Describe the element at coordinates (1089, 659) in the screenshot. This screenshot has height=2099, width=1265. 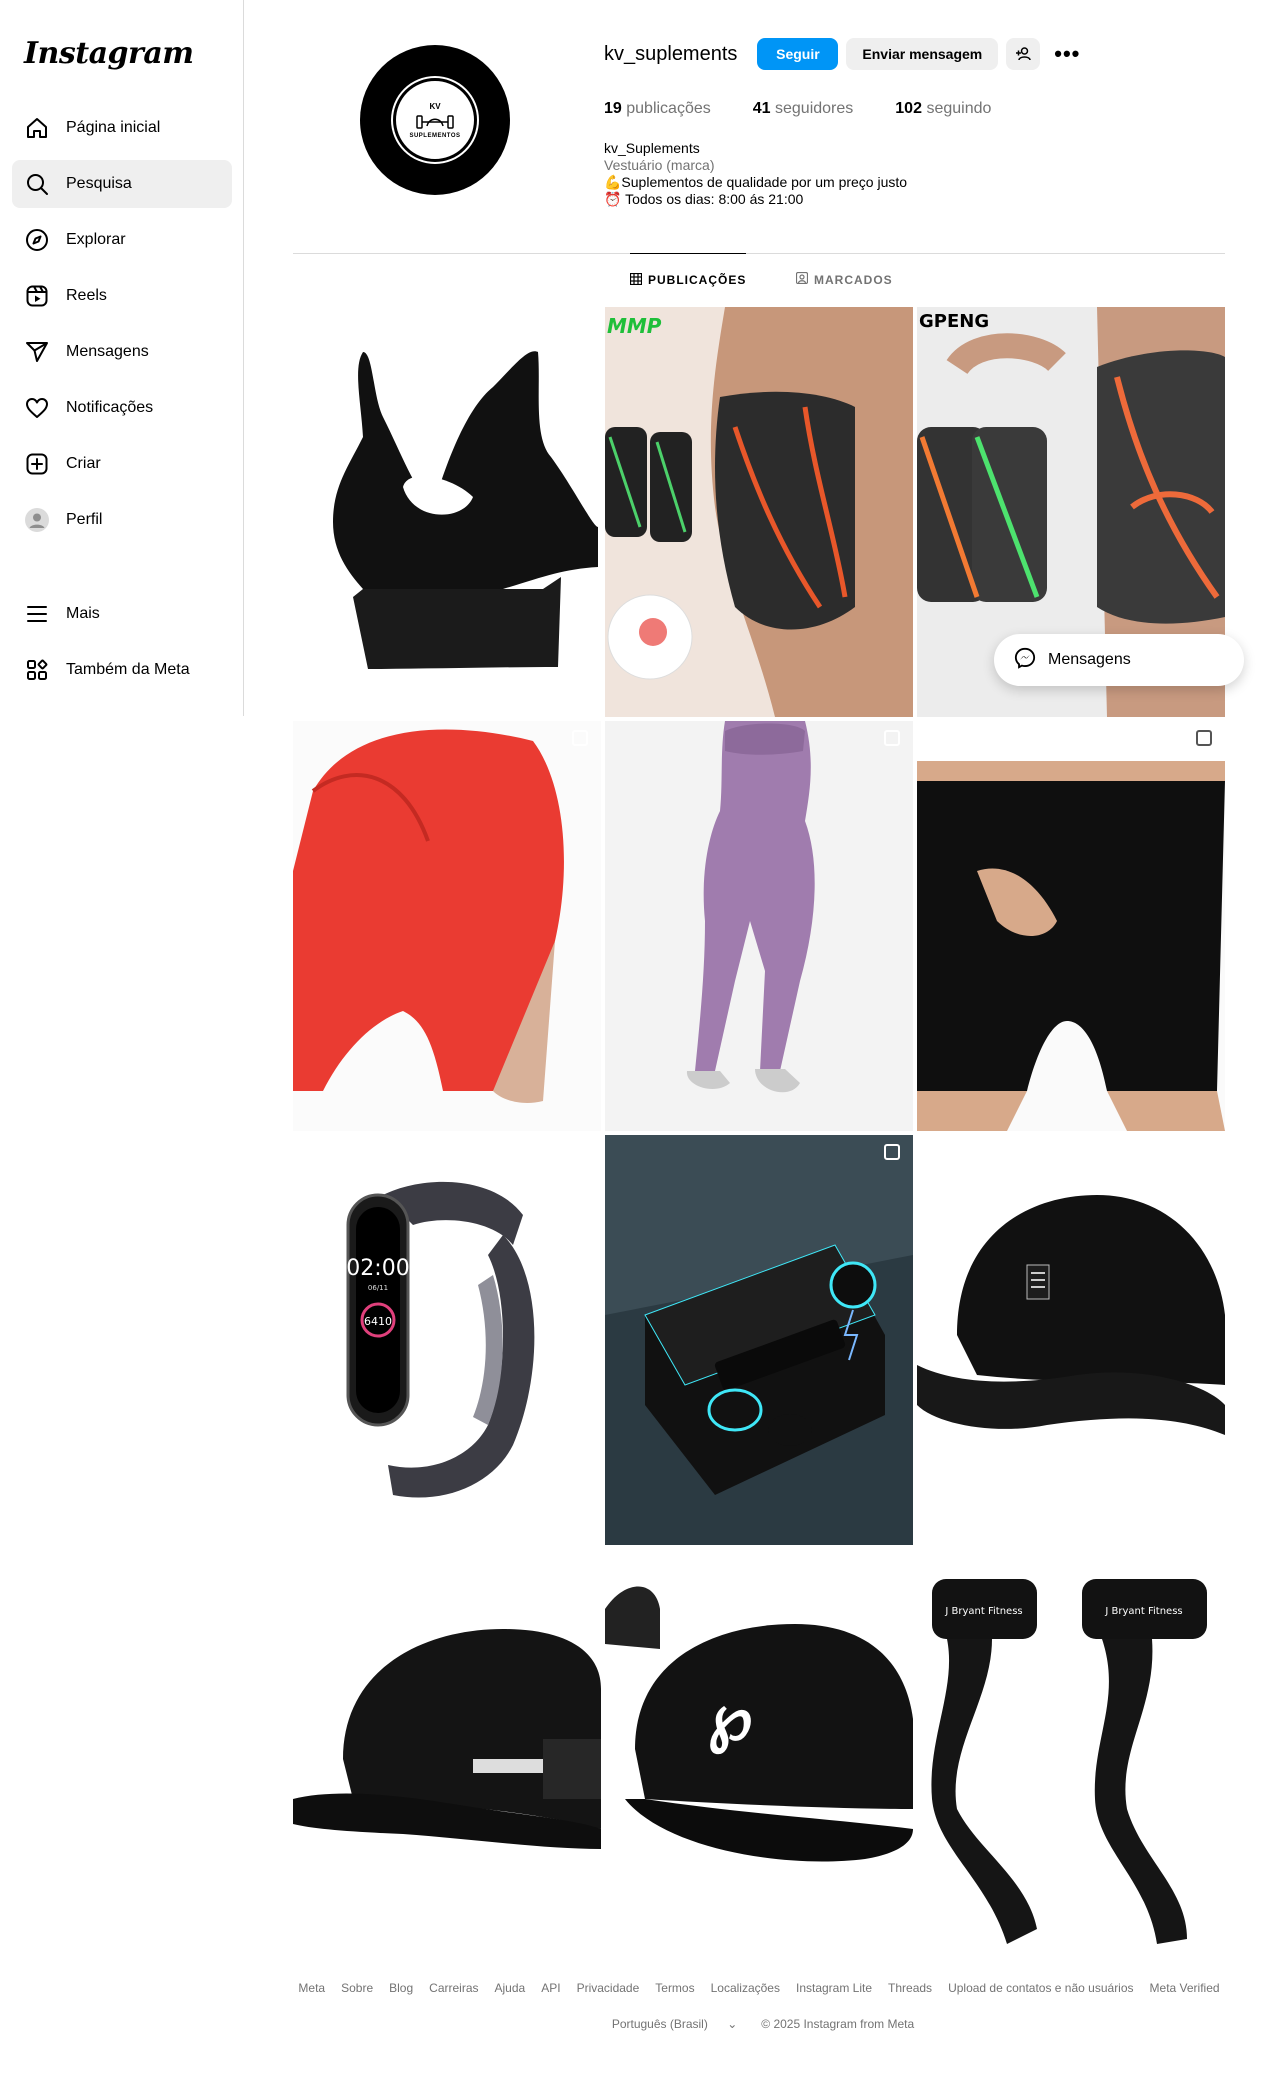
I see `messages-label: Mensagens` at that location.